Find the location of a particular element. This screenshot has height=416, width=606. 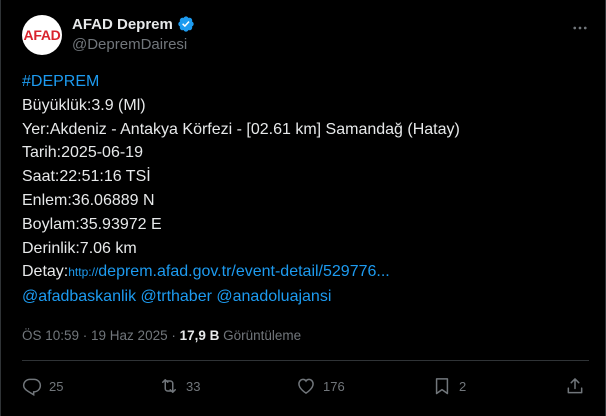

afad-logo: AFAD is located at coordinates (42, 35).